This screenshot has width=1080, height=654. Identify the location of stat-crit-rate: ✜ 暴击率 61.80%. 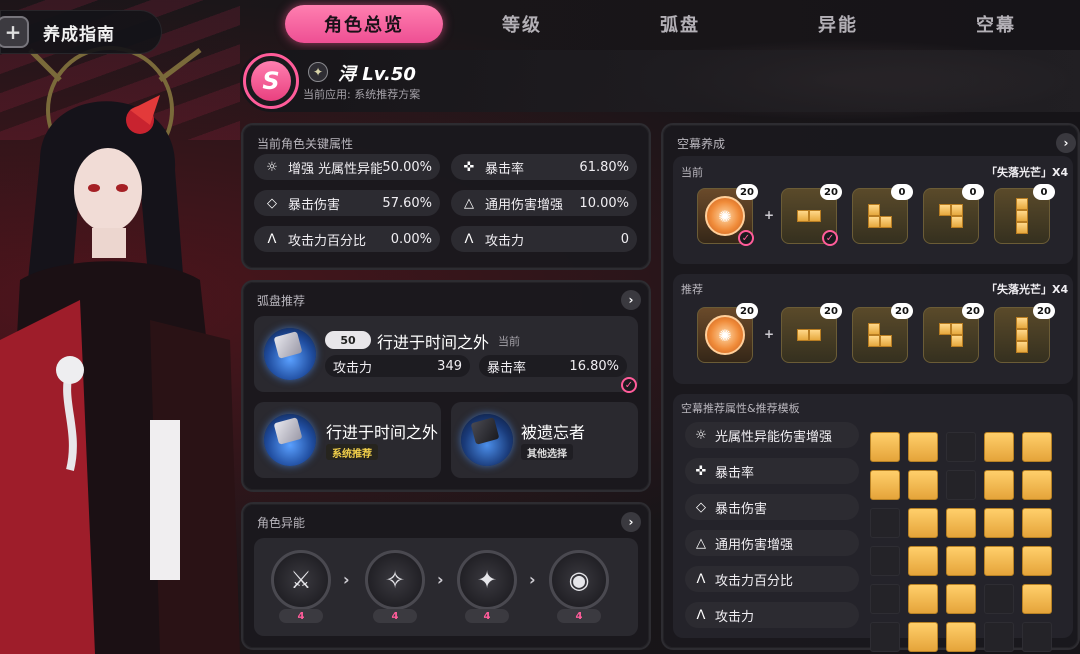
(544, 167).